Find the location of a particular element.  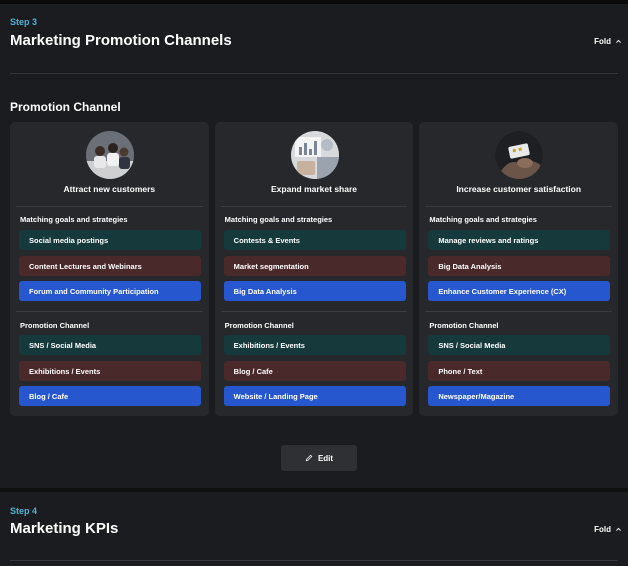

promotion-channel-heading: Promotion Channel is located at coordinates (65, 107).